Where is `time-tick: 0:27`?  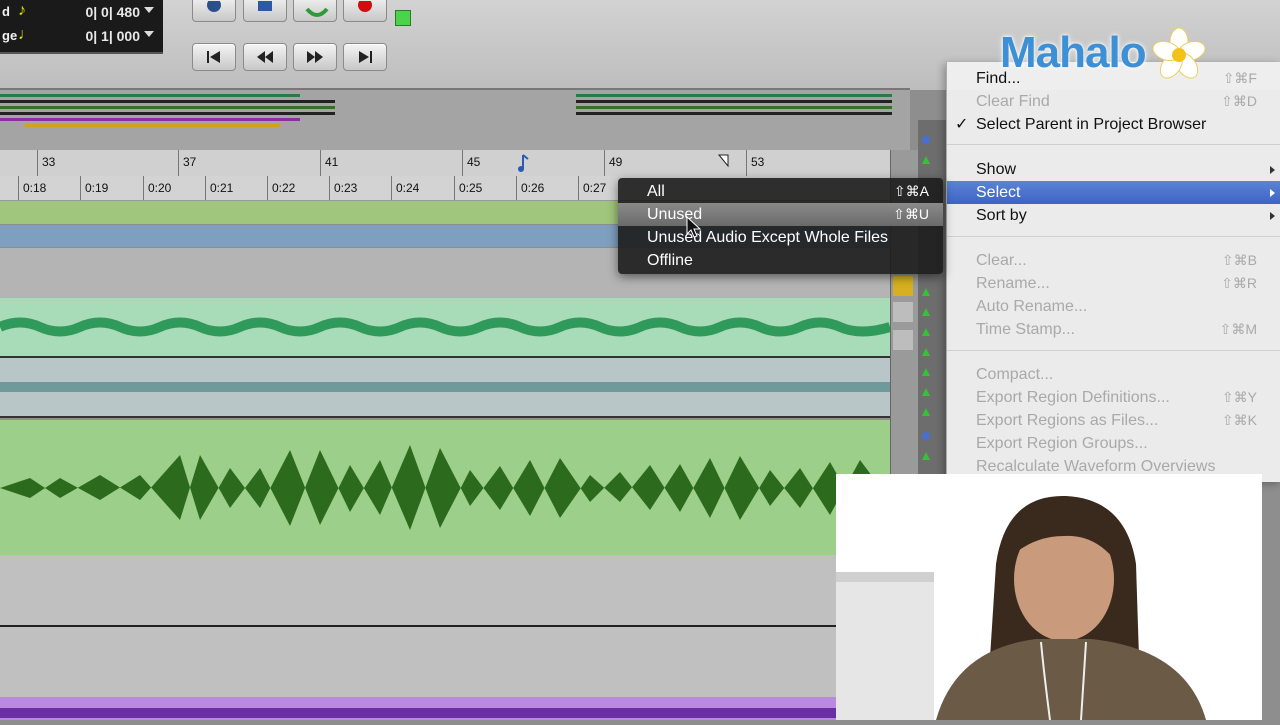 time-tick: 0:27 is located at coordinates (592, 188).